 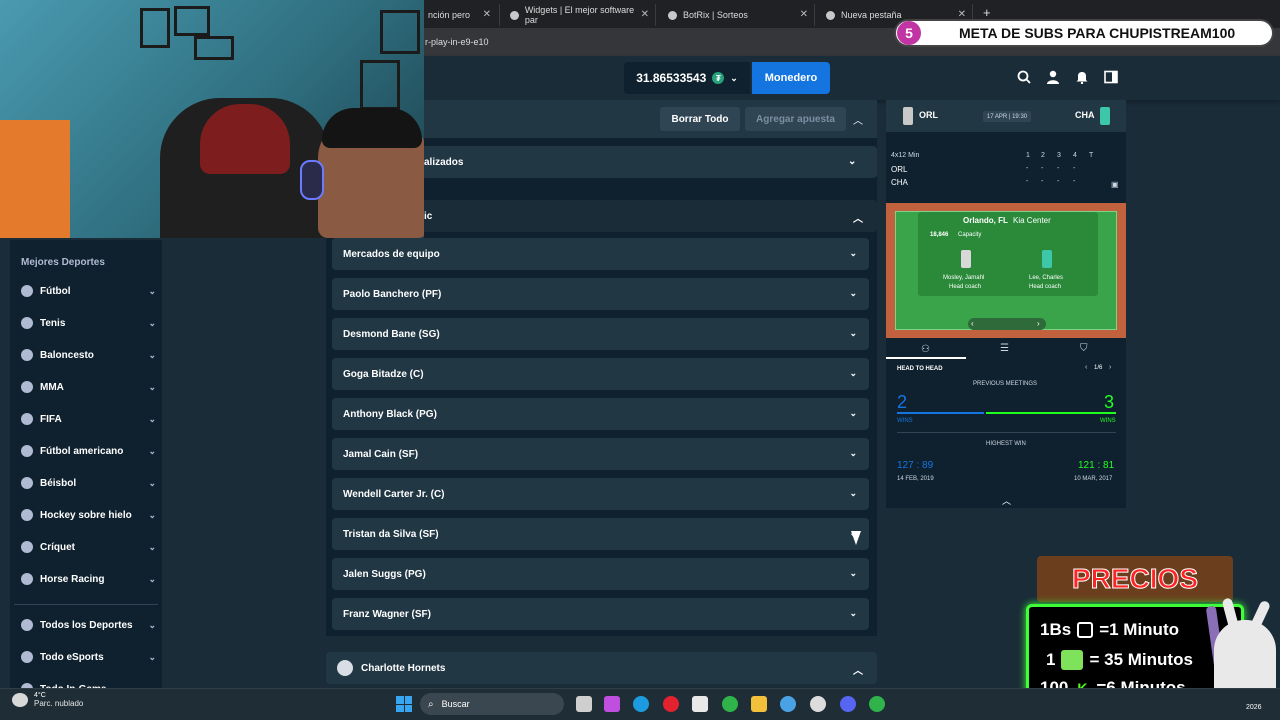 What do you see at coordinates (47, 700) in the screenshot?
I see `weather-widget: 4°C Parc. nublado` at bounding box center [47, 700].